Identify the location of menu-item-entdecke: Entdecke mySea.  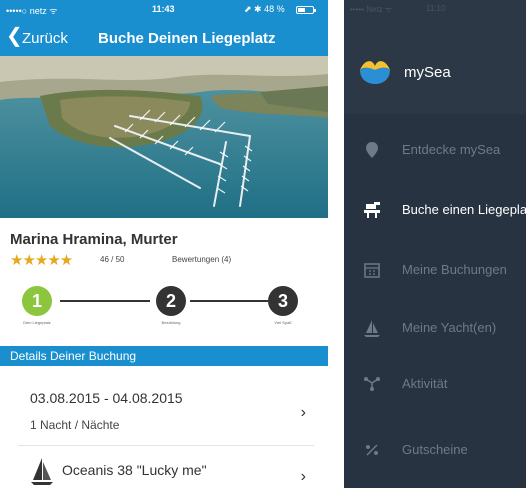
(435, 150).